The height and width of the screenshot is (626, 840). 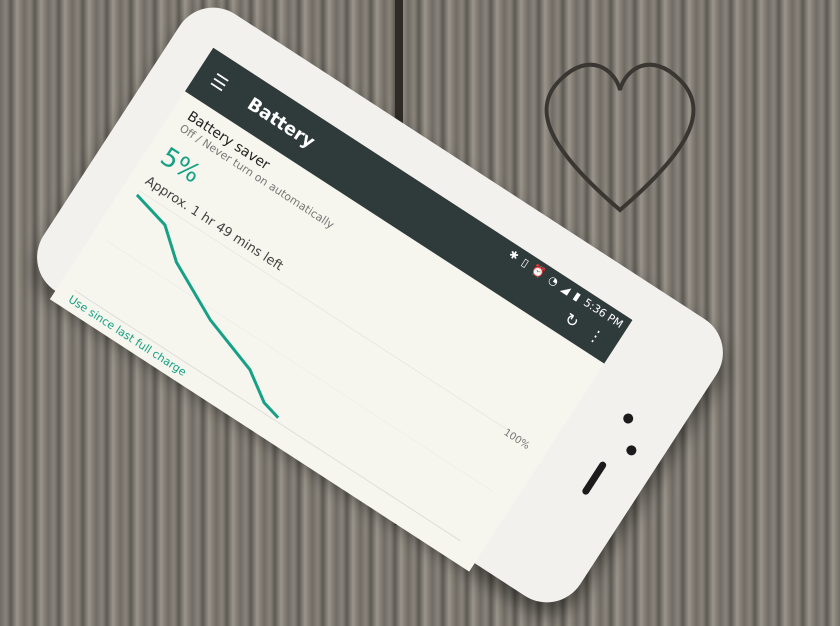 What do you see at coordinates (577, 296) in the screenshot?
I see `battery-icon: ▮` at bounding box center [577, 296].